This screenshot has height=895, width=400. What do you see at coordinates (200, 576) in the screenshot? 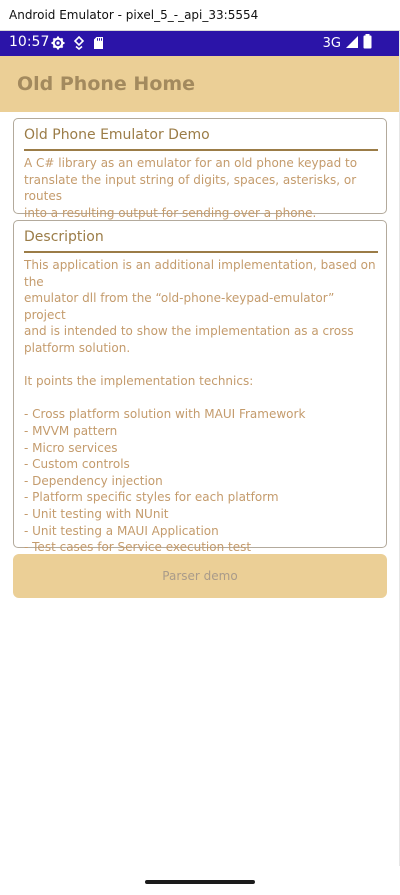
I see `parser-demo-button: Parser demo` at bounding box center [200, 576].